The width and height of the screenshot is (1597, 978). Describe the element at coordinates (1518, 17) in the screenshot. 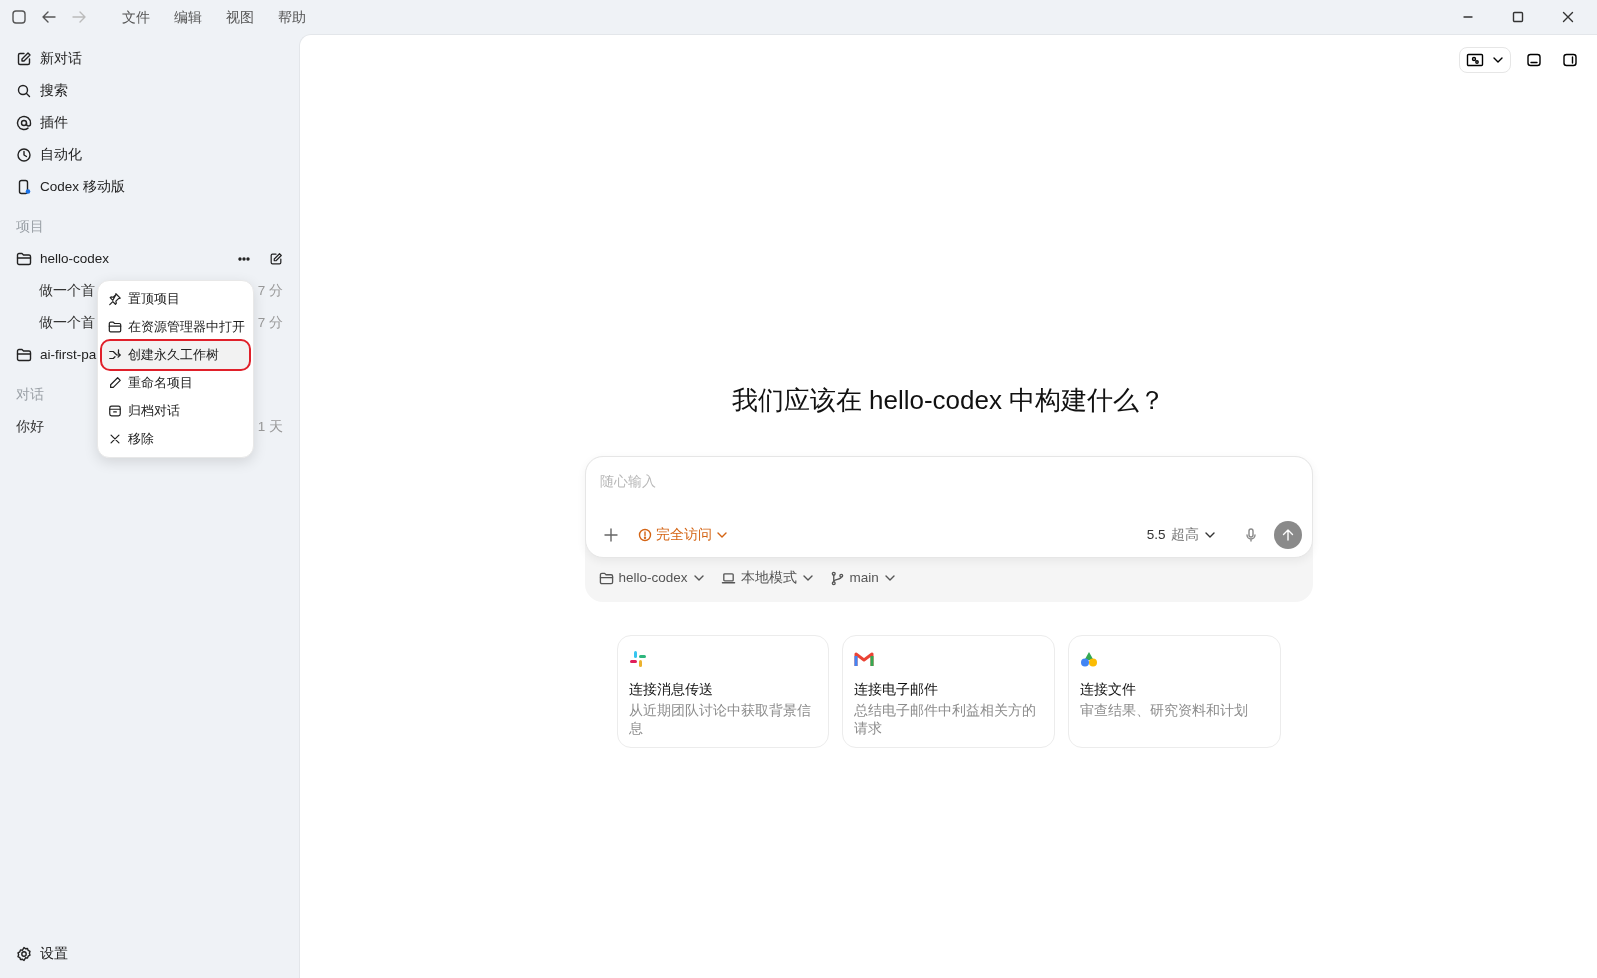

I see `maximize-icon` at that location.